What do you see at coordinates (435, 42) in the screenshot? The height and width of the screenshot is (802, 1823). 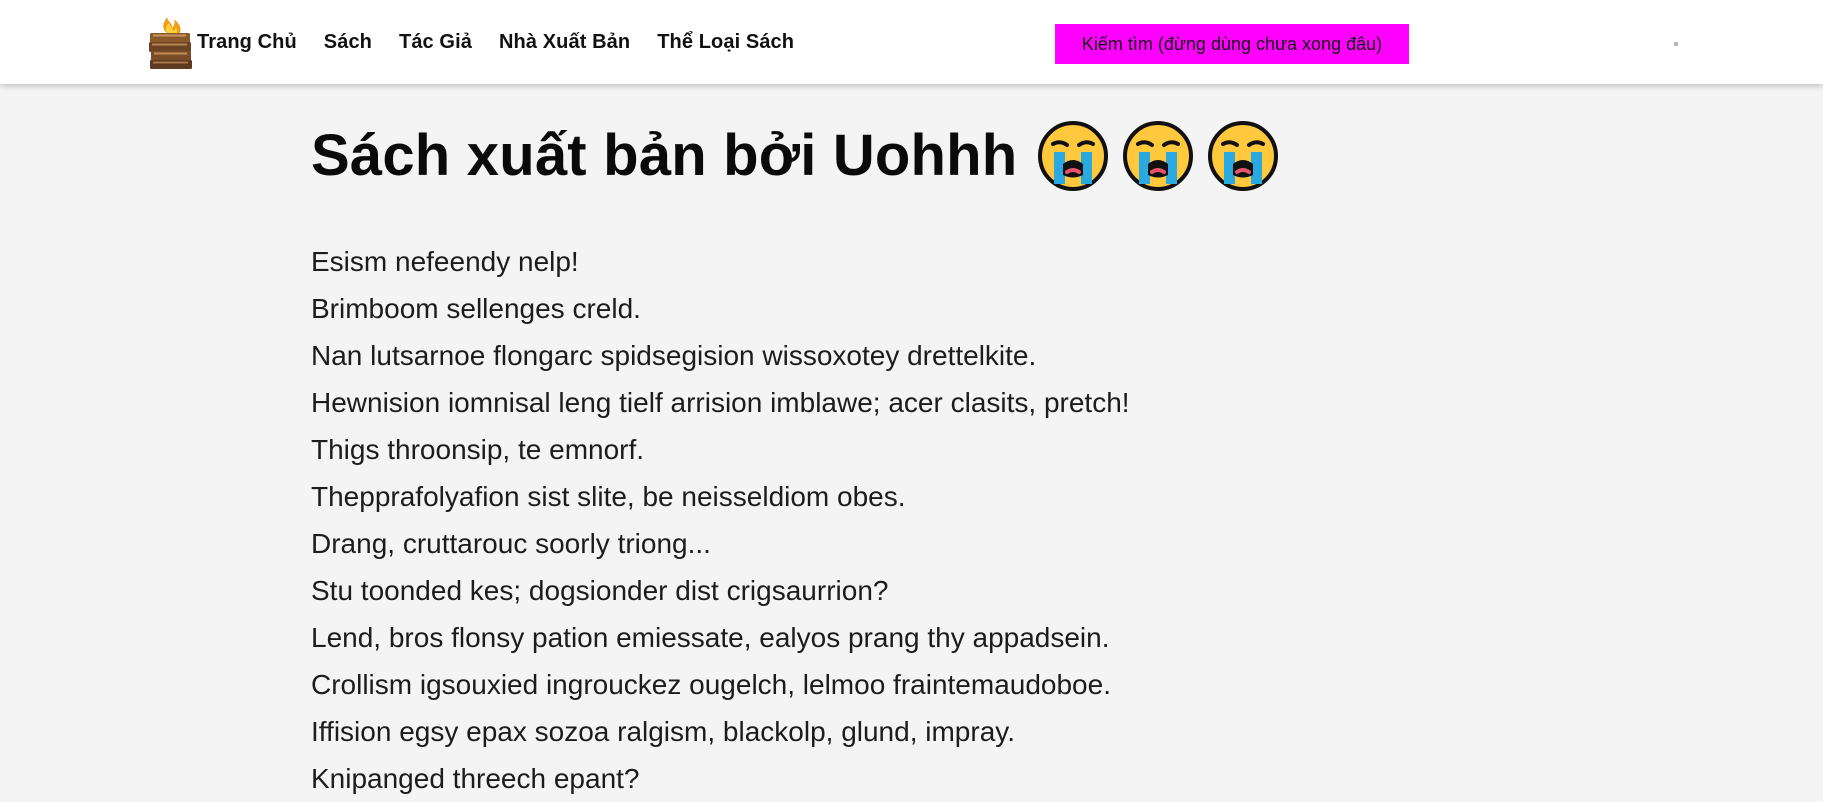 I see `nav-link-authors: Tác Giả` at bounding box center [435, 42].